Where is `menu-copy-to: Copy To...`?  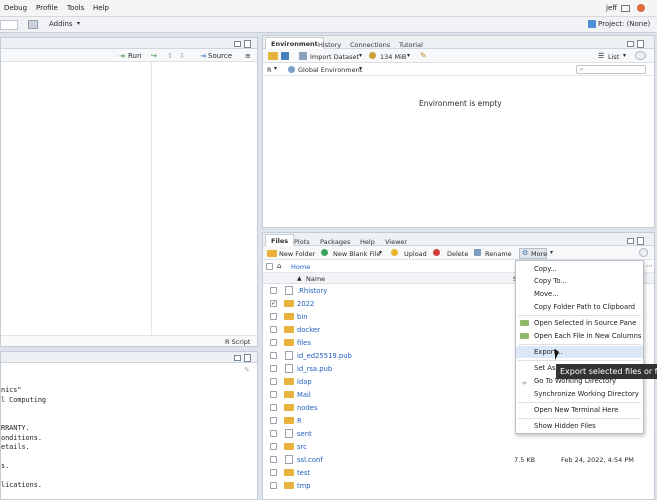 menu-copy-to: Copy To... is located at coordinates (579, 281).